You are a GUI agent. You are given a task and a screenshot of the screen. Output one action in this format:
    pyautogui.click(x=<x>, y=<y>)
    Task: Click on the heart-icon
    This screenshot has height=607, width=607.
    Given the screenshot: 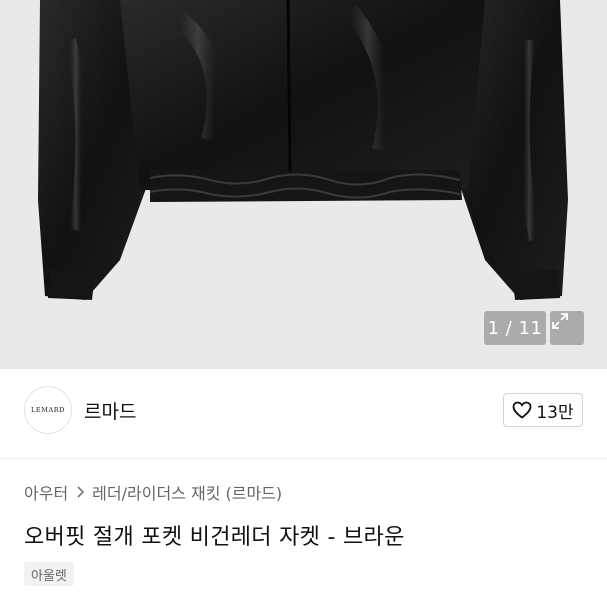 What is the action you would take?
    pyautogui.click(x=522, y=410)
    